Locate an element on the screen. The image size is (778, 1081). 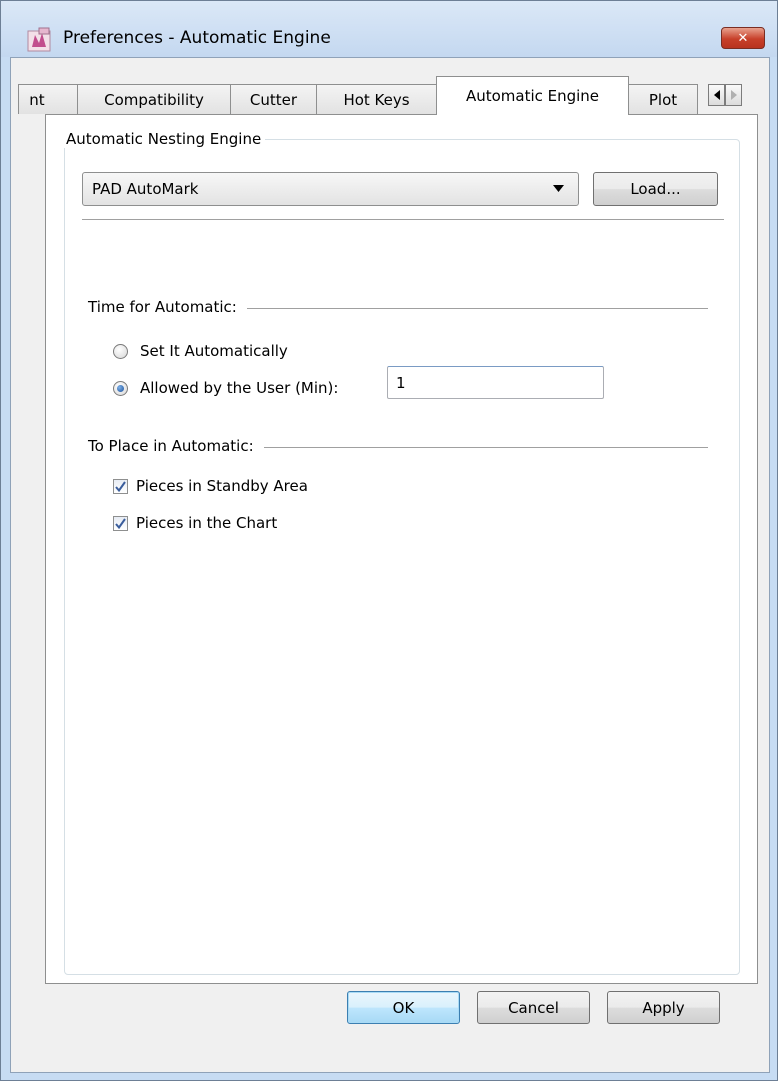
minutes-input: 1 is located at coordinates (495, 382).